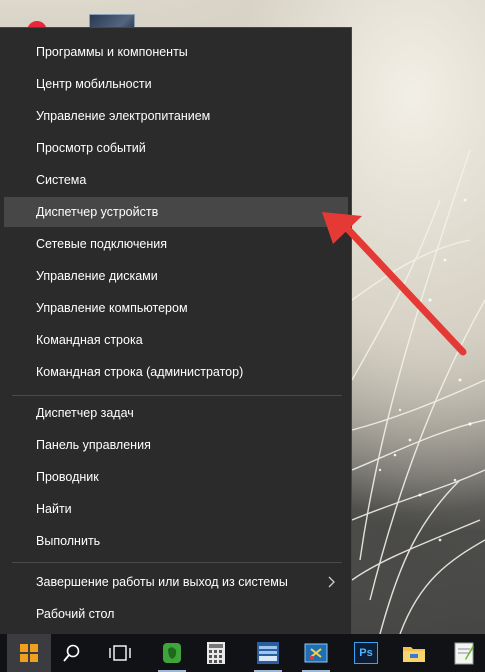 The width and height of the screenshot is (485, 672). I want to click on menu-item-command-prompt: Командная строка, so click(176, 340).